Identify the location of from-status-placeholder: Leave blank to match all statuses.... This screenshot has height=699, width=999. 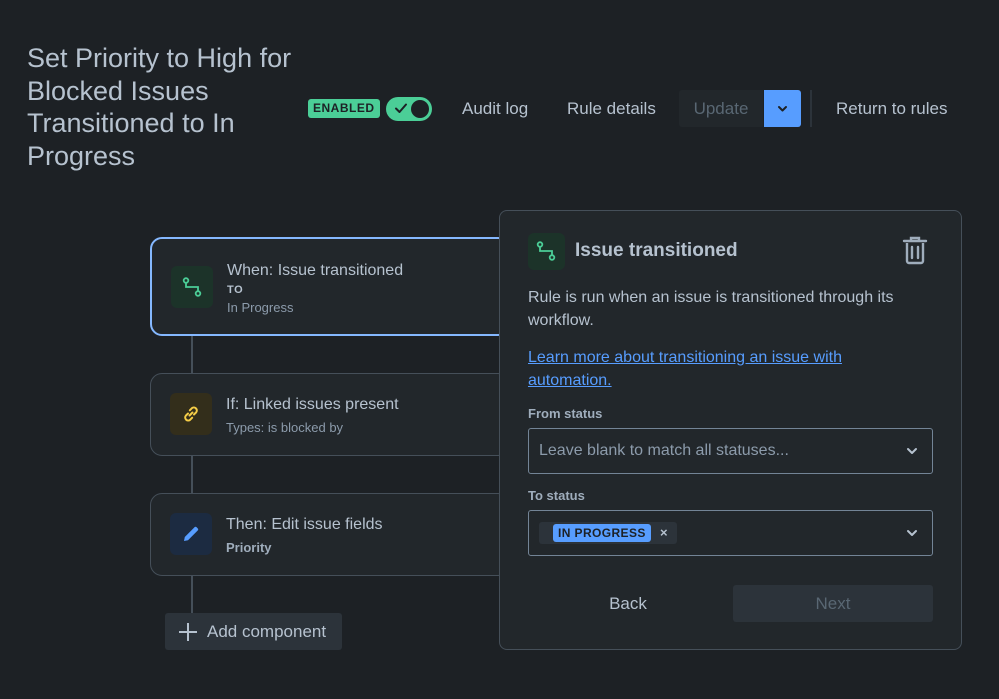
(664, 450).